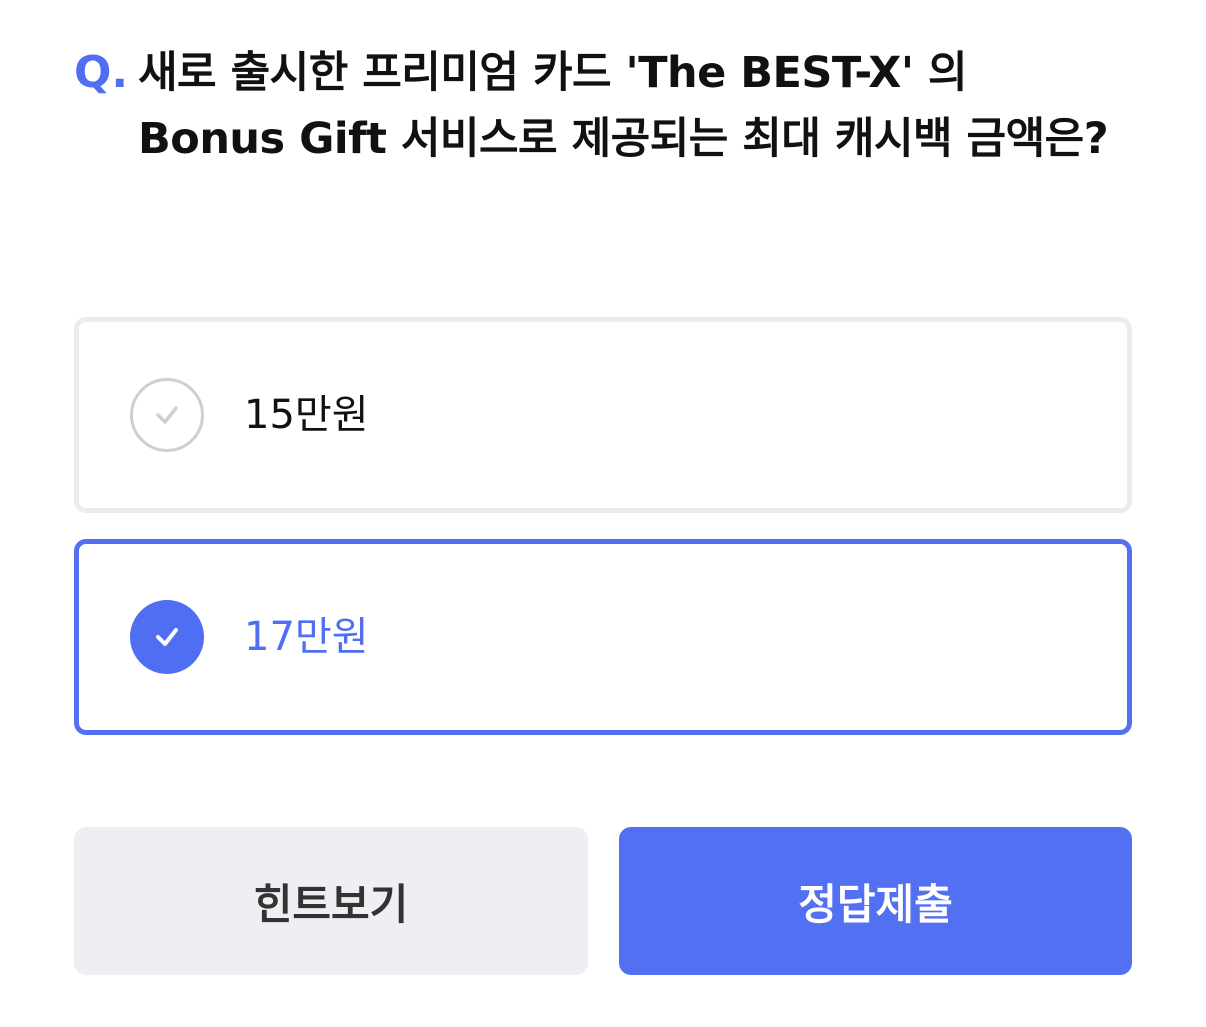  I want to click on question-prefix: Q., so click(101, 72).